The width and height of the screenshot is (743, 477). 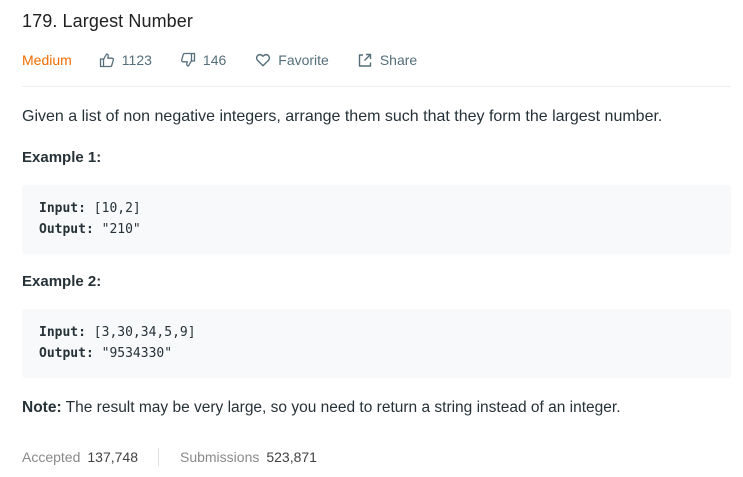 I want to click on like-count: 1123, so click(x=136, y=60).